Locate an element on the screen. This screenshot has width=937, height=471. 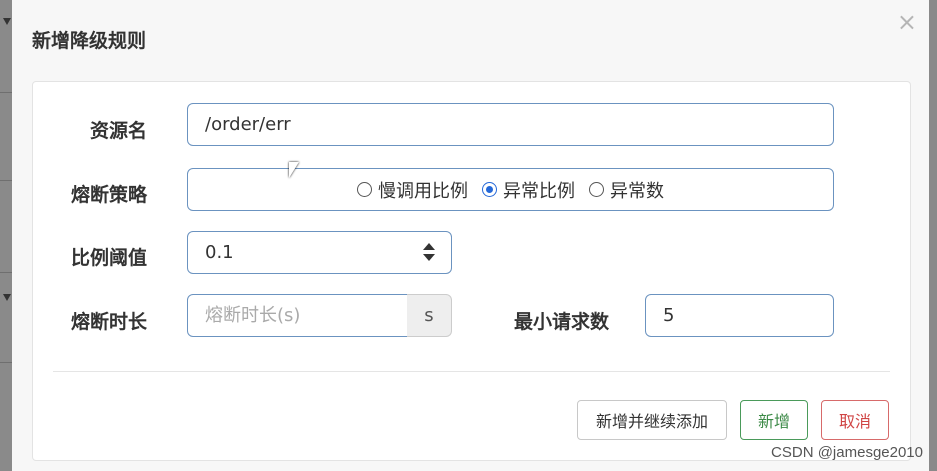
radio-exception-ratio: 异常比例 is located at coordinates (528, 190).